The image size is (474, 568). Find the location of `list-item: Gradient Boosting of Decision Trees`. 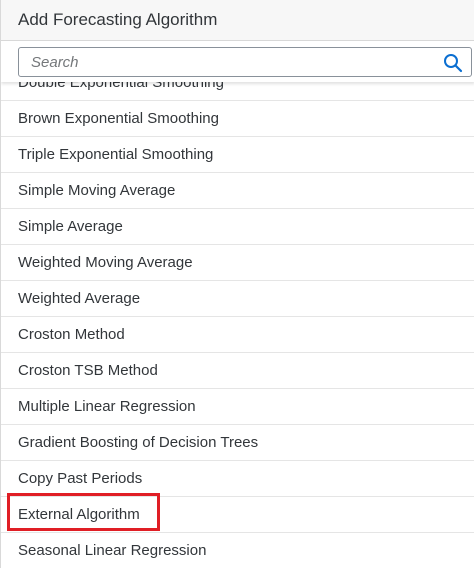

list-item: Gradient Boosting of Decision Trees is located at coordinates (237, 443).